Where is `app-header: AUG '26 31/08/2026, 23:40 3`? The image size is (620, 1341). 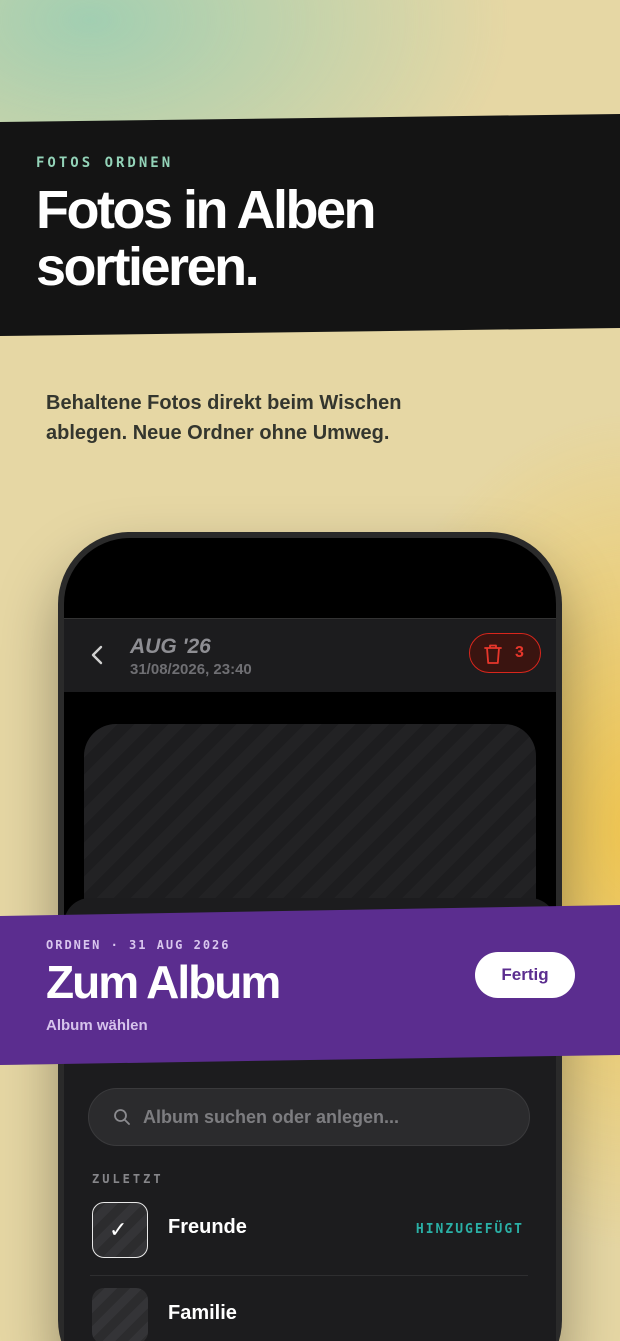 app-header: AUG '26 31/08/2026, 23:40 3 is located at coordinates (310, 655).